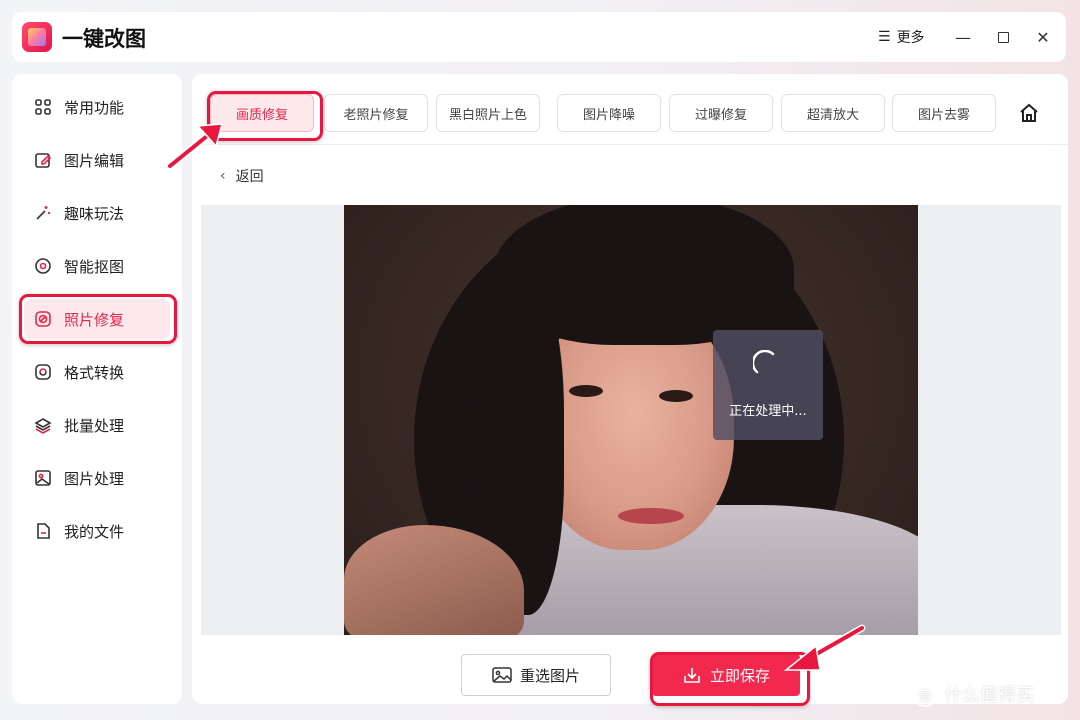 The width and height of the screenshot is (1080, 720). What do you see at coordinates (910, 38) in the screenshot?
I see `more-label: 更多` at bounding box center [910, 38].